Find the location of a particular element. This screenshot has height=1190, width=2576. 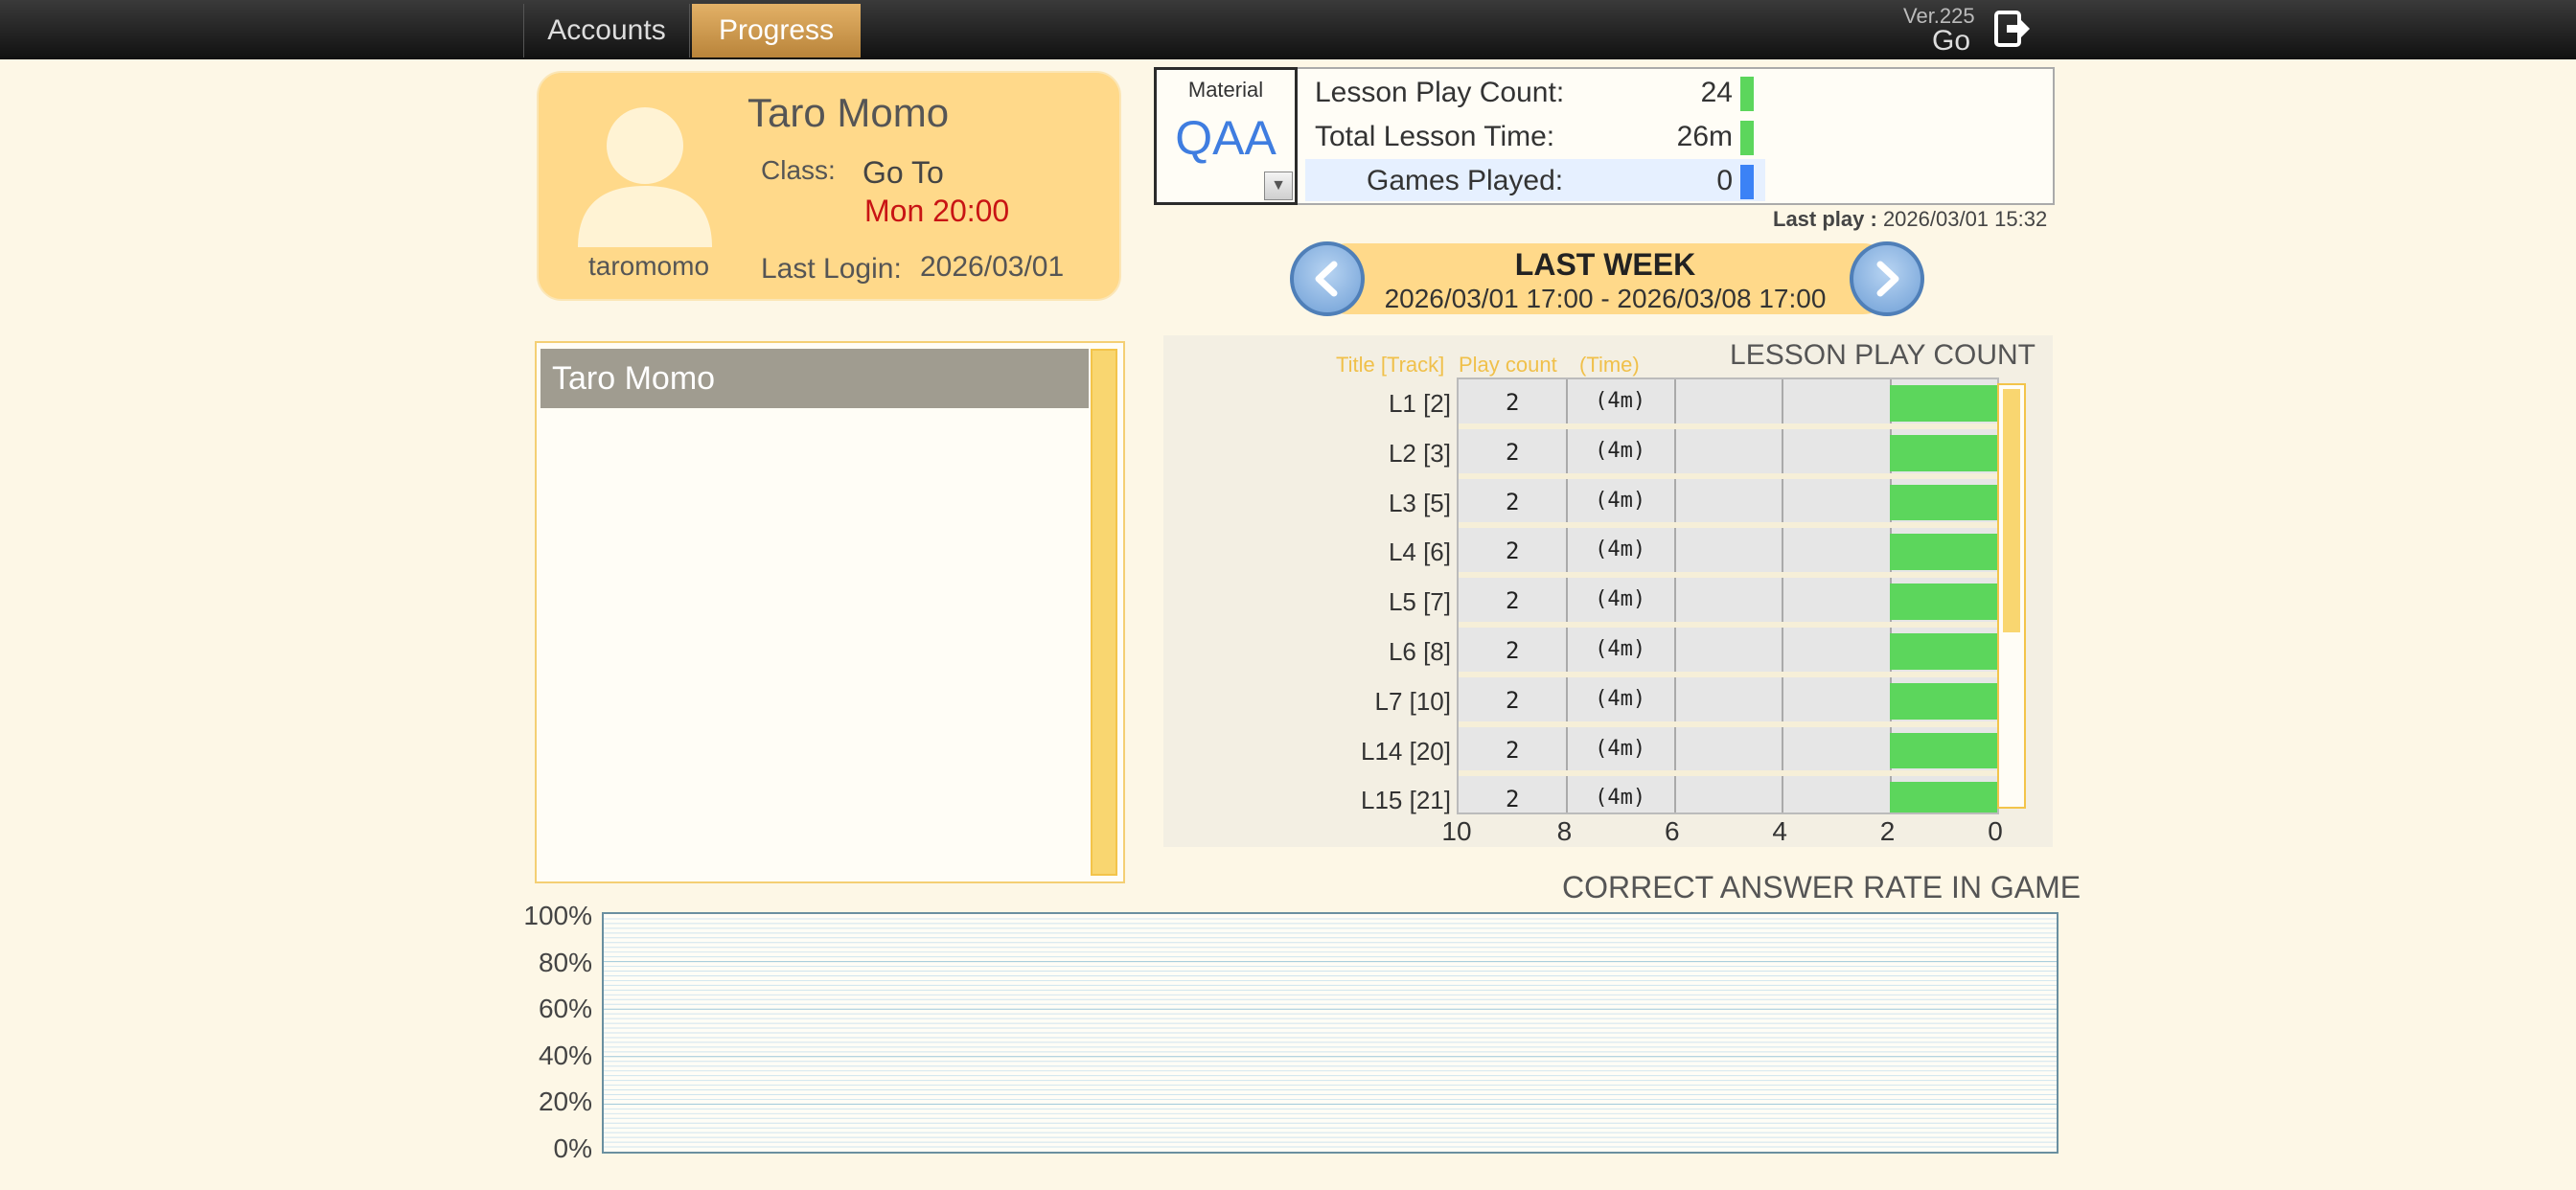

material-label: Material is located at coordinates (1225, 90).